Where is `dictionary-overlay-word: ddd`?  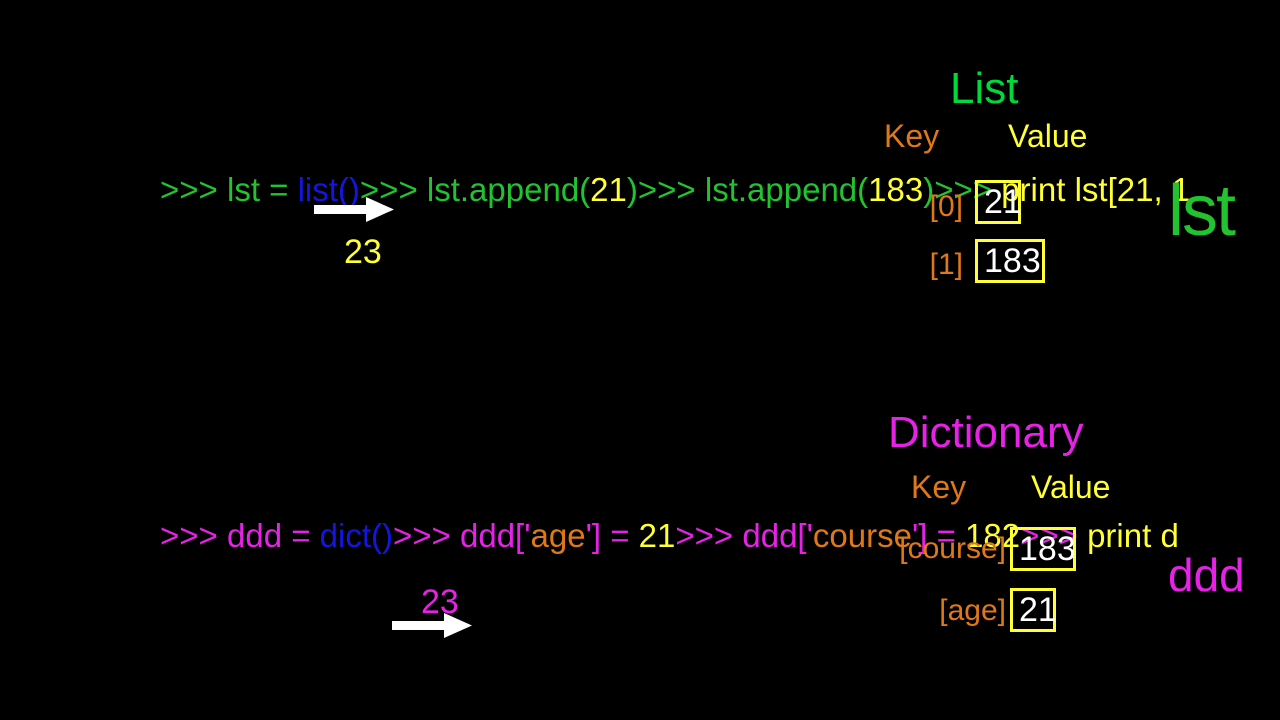 dictionary-overlay-word: ddd is located at coordinates (1206, 575).